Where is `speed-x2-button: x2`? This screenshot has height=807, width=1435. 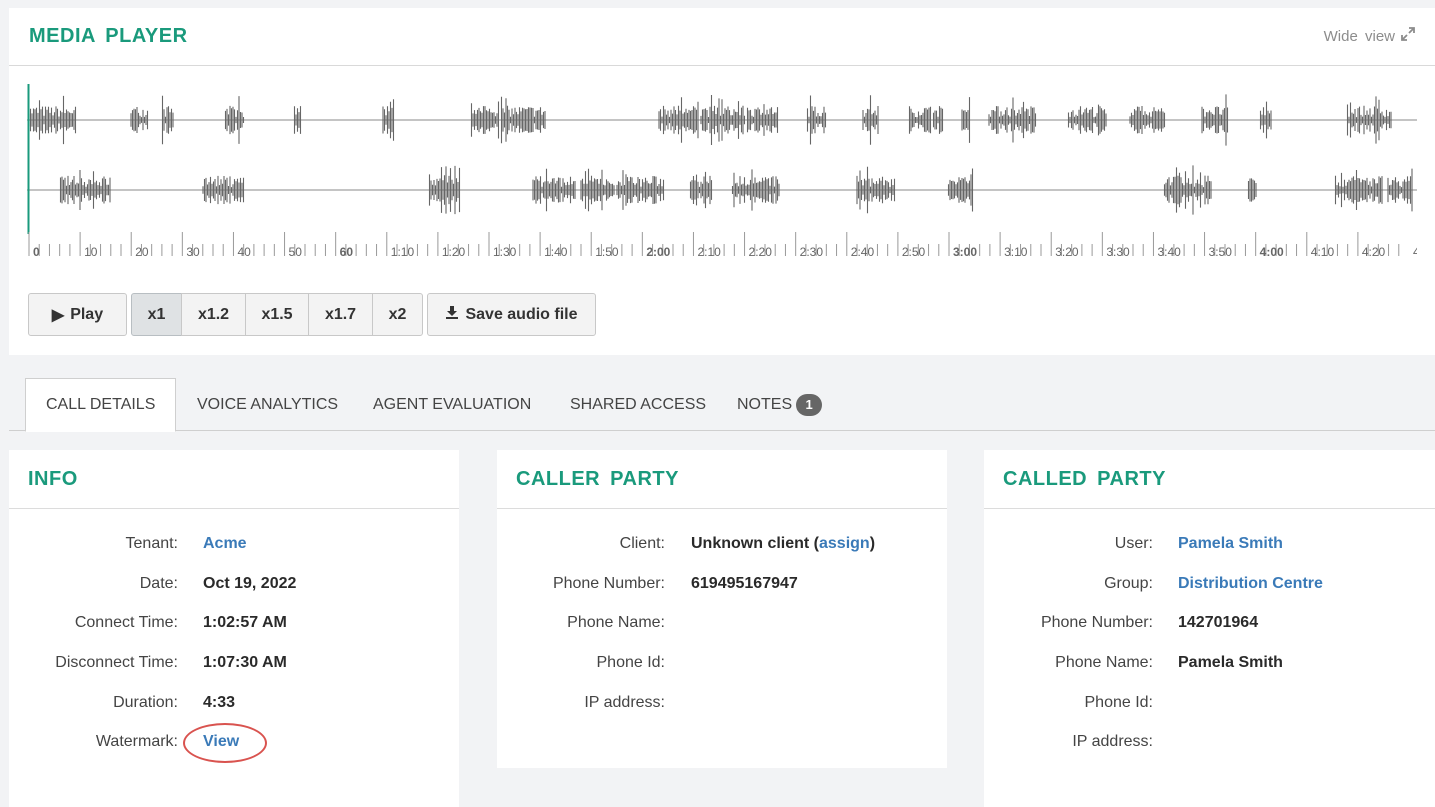 speed-x2-button: x2 is located at coordinates (397, 314).